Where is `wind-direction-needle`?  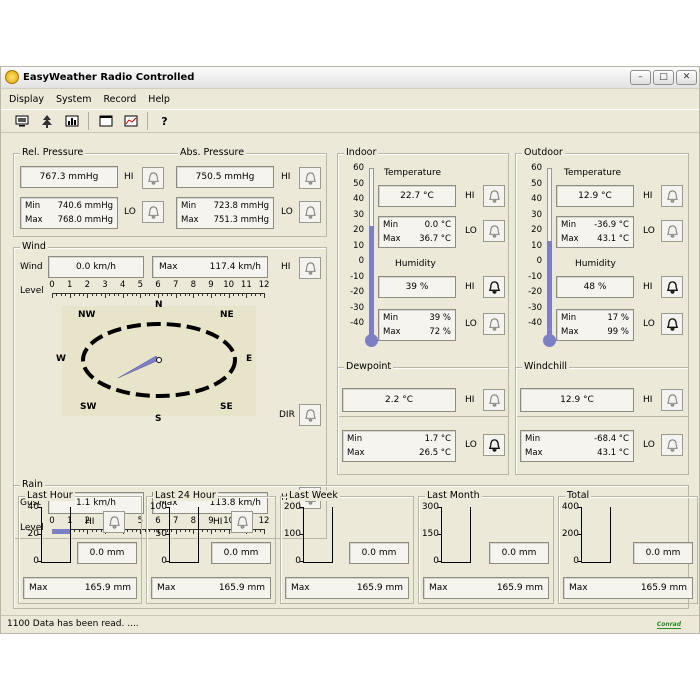
wind-direction-needle is located at coordinates (138, 367).